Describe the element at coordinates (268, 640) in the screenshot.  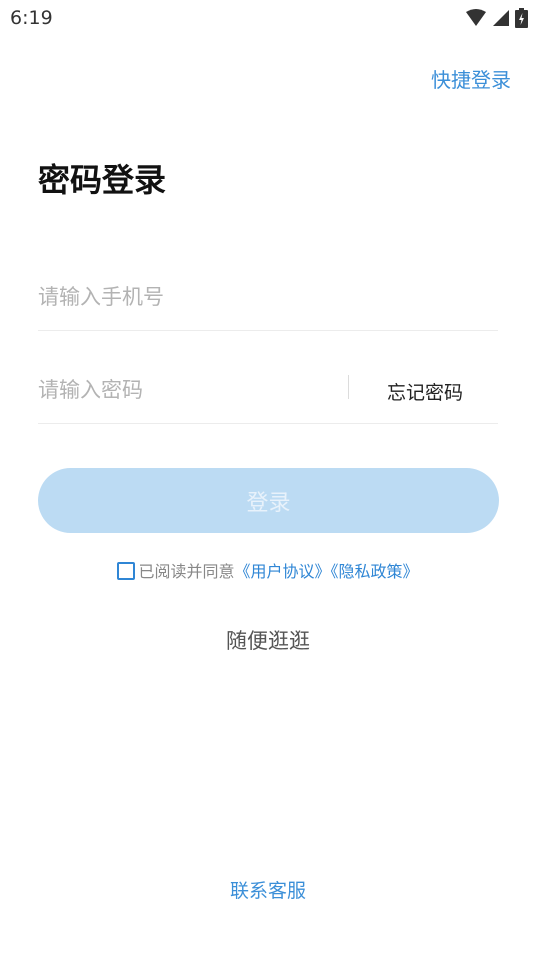
I see `browse-link: 随便逛逛` at that location.